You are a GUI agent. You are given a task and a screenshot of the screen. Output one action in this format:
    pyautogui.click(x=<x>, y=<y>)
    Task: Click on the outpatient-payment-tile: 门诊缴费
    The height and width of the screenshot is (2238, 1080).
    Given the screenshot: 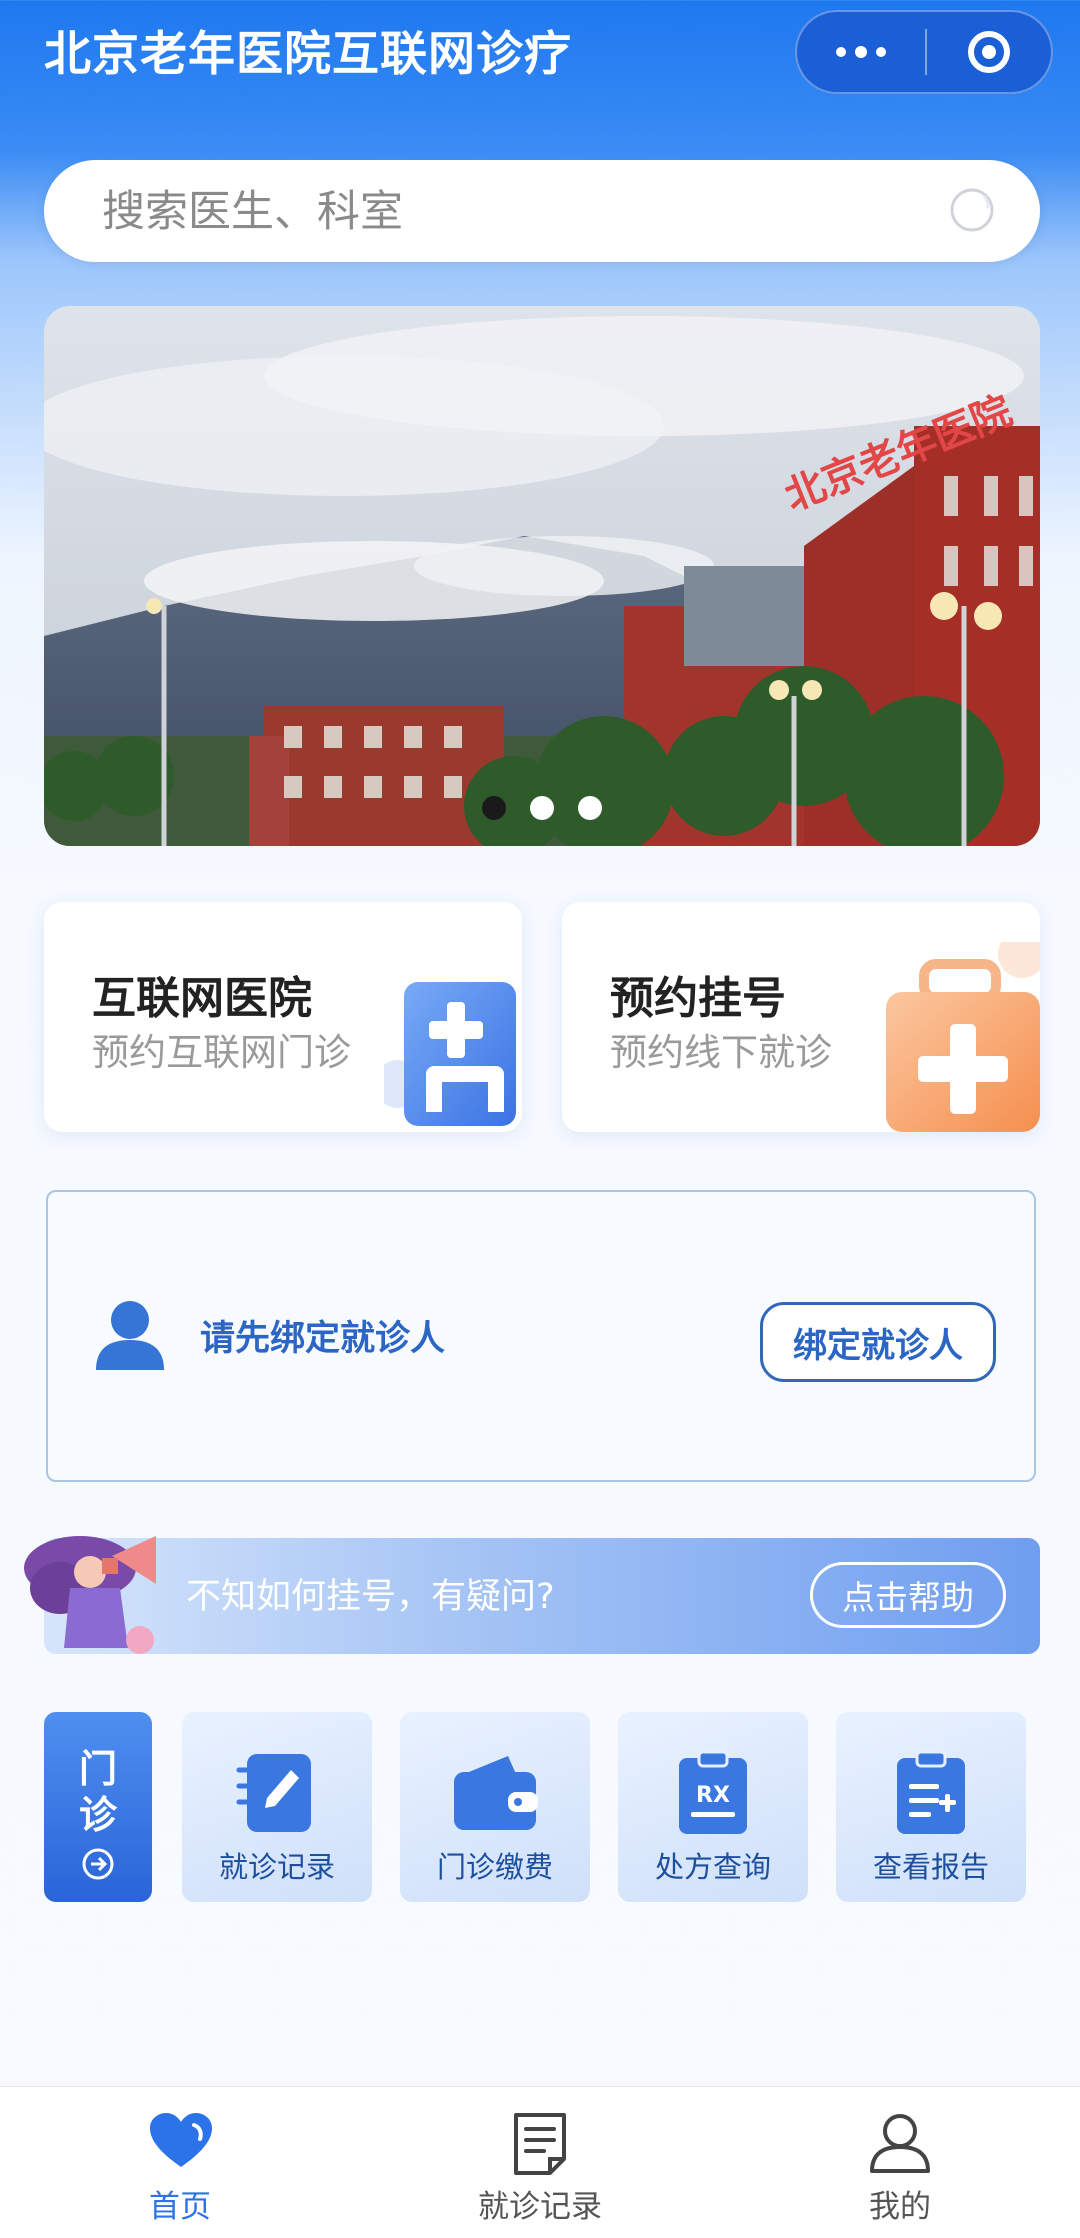 What is the action you would take?
    pyautogui.click(x=495, y=1807)
    